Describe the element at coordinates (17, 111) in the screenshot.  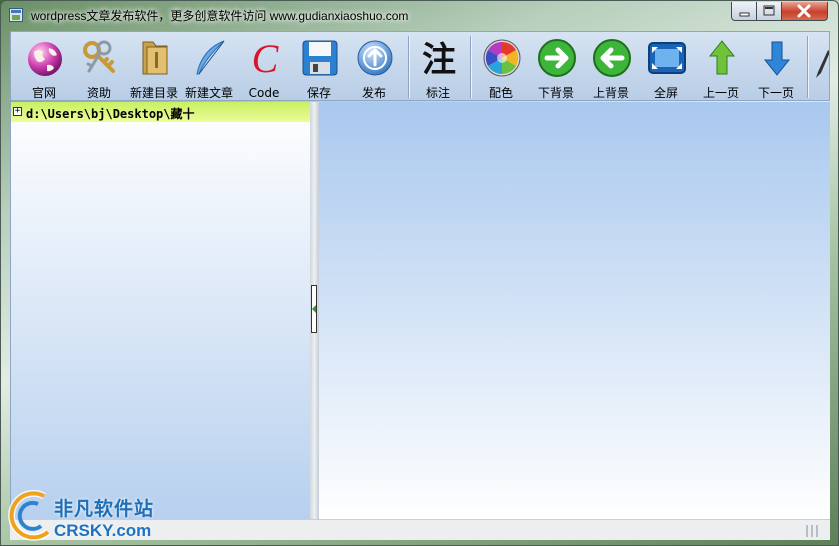
I see `expand-toggle: +` at that location.